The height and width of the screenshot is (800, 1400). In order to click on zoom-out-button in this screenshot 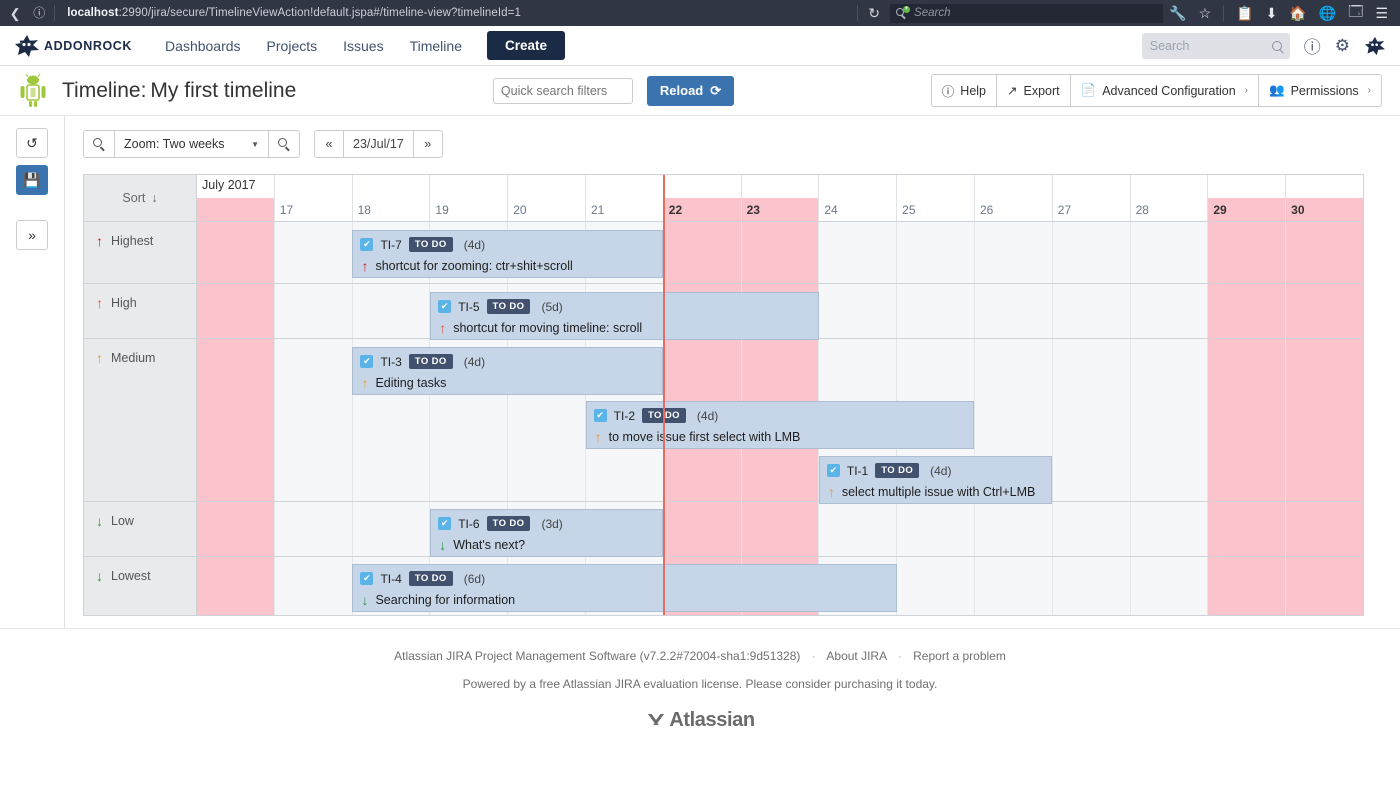, I will do `click(99, 144)`.